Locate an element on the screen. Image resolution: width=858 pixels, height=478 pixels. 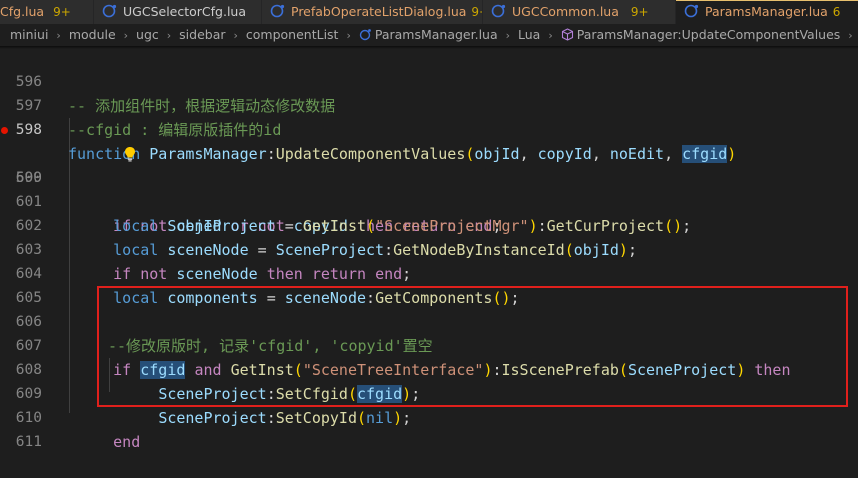
tab-label: Cfg.lua is located at coordinates (22, 11).